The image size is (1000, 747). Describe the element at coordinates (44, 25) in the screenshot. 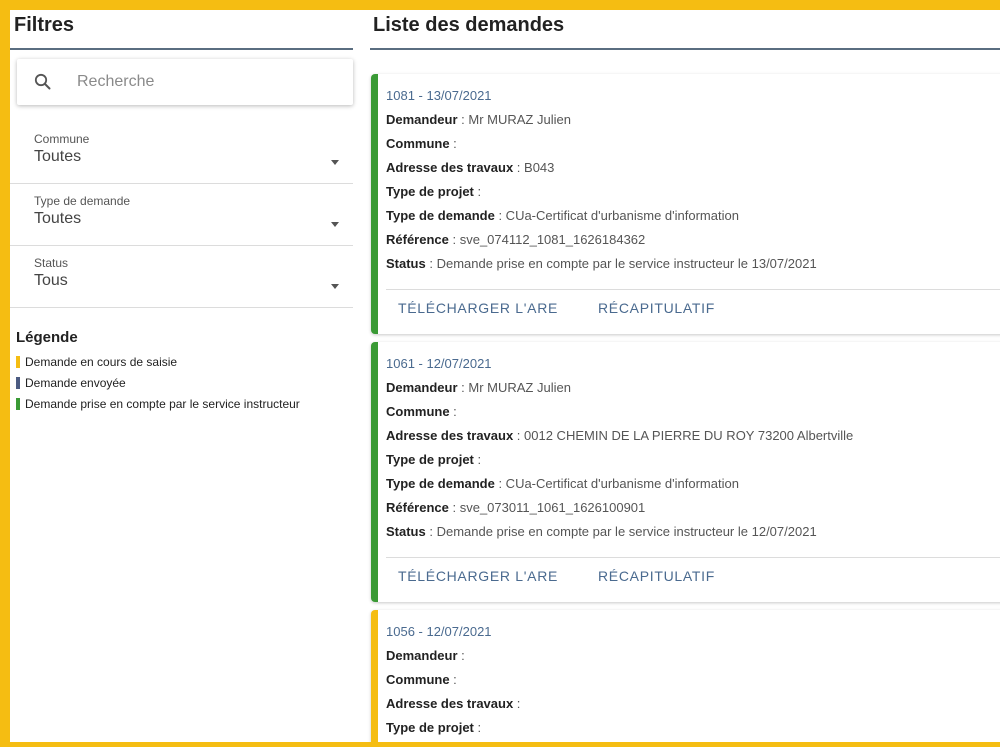

I see `filters-title: Filtres` at that location.